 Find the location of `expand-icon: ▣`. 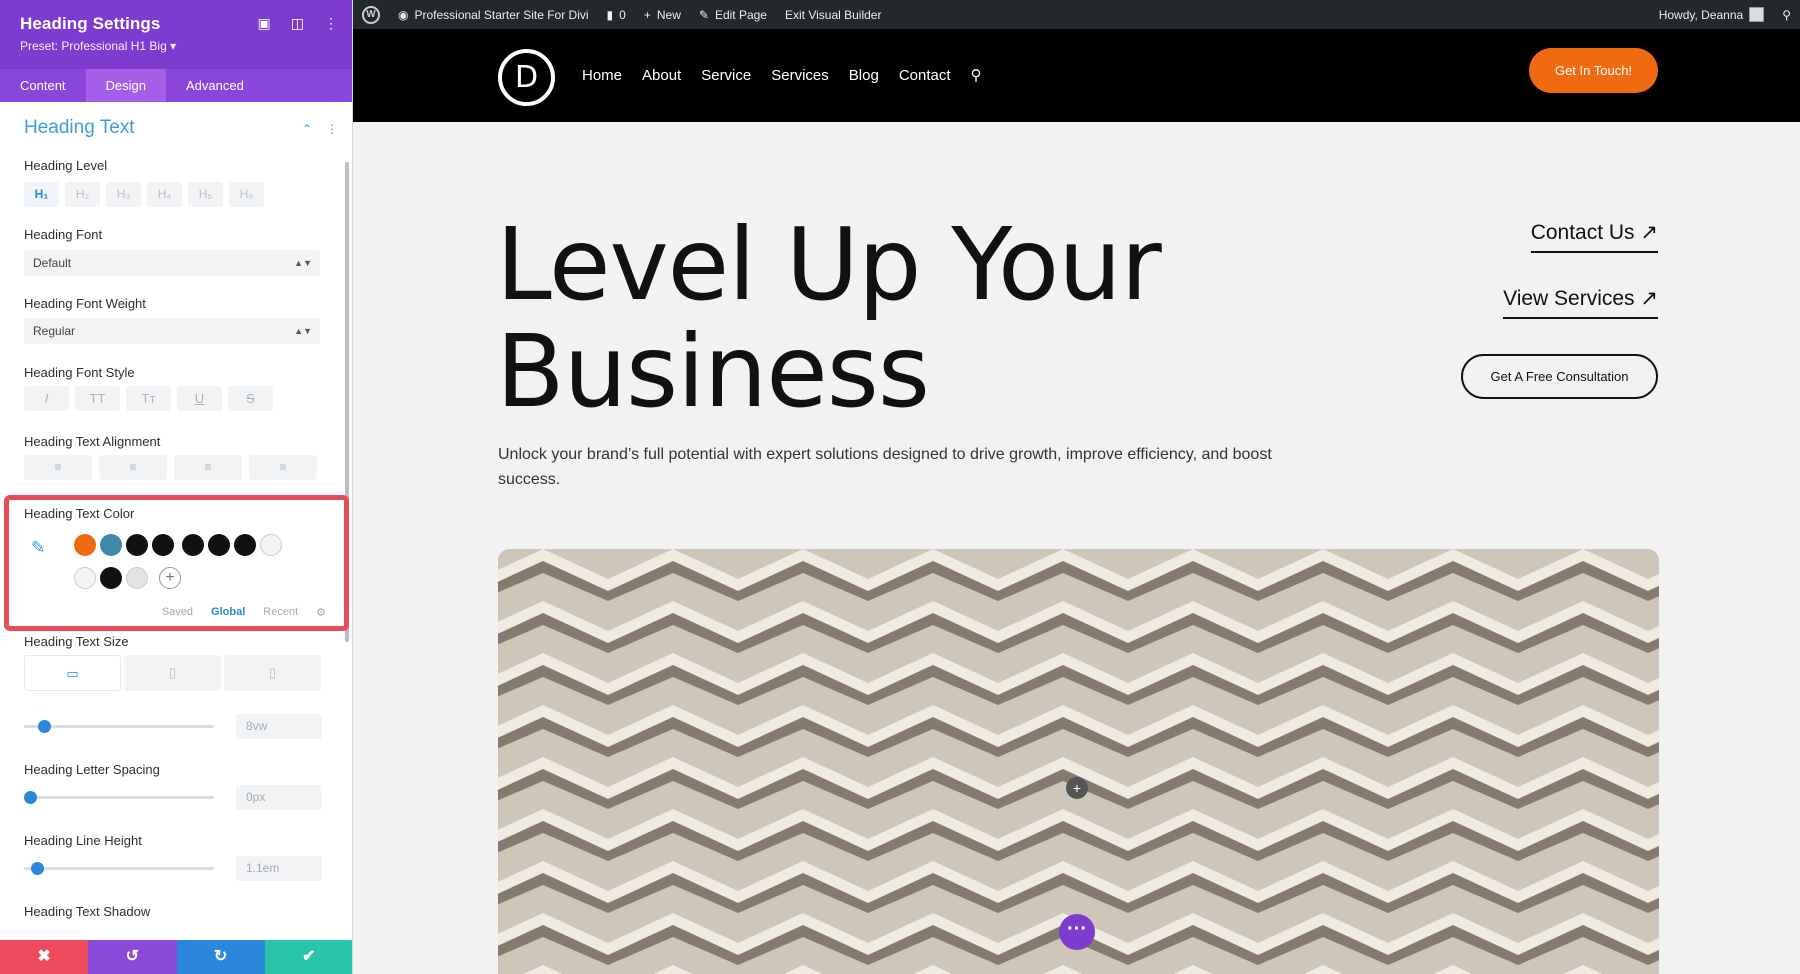

expand-icon: ▣ is located at coordinates (264, 23).